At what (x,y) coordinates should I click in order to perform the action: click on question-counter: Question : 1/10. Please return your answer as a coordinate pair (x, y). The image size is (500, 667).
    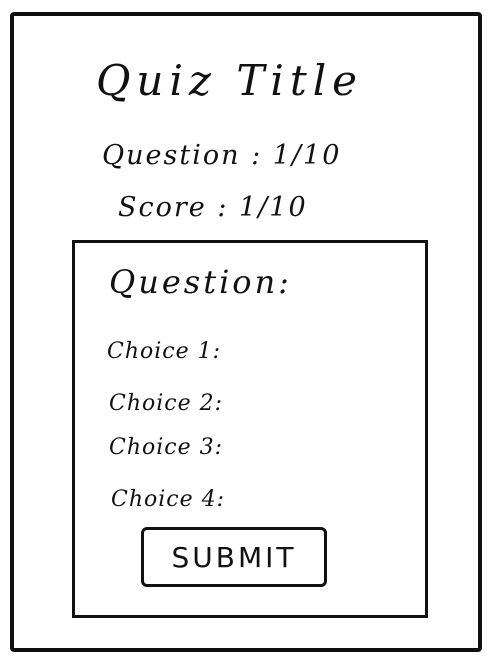
    Looking at the image, I should click on (222, 155).